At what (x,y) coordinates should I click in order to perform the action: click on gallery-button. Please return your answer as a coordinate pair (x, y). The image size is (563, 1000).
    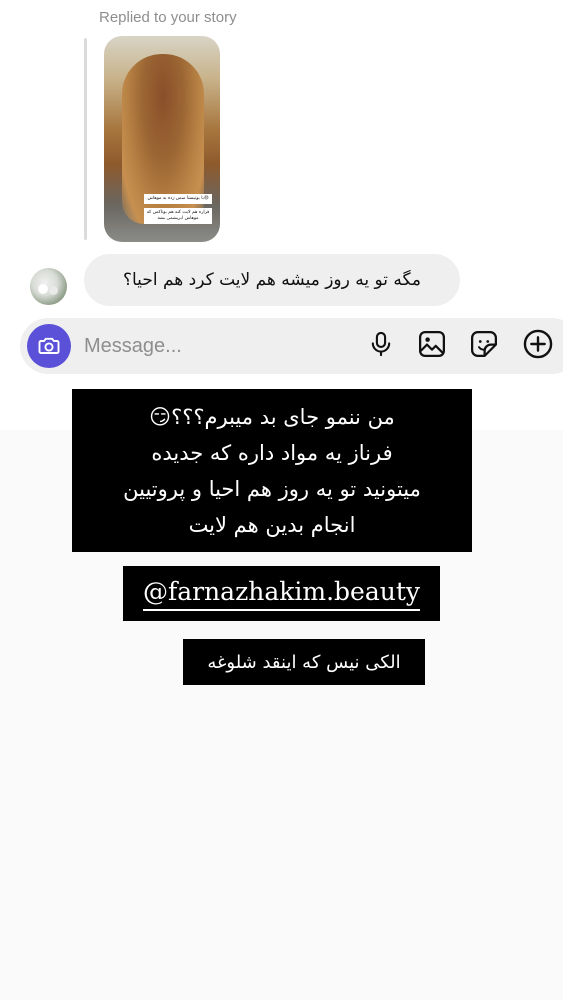
    Looking at the image, I should click on (432, 344).